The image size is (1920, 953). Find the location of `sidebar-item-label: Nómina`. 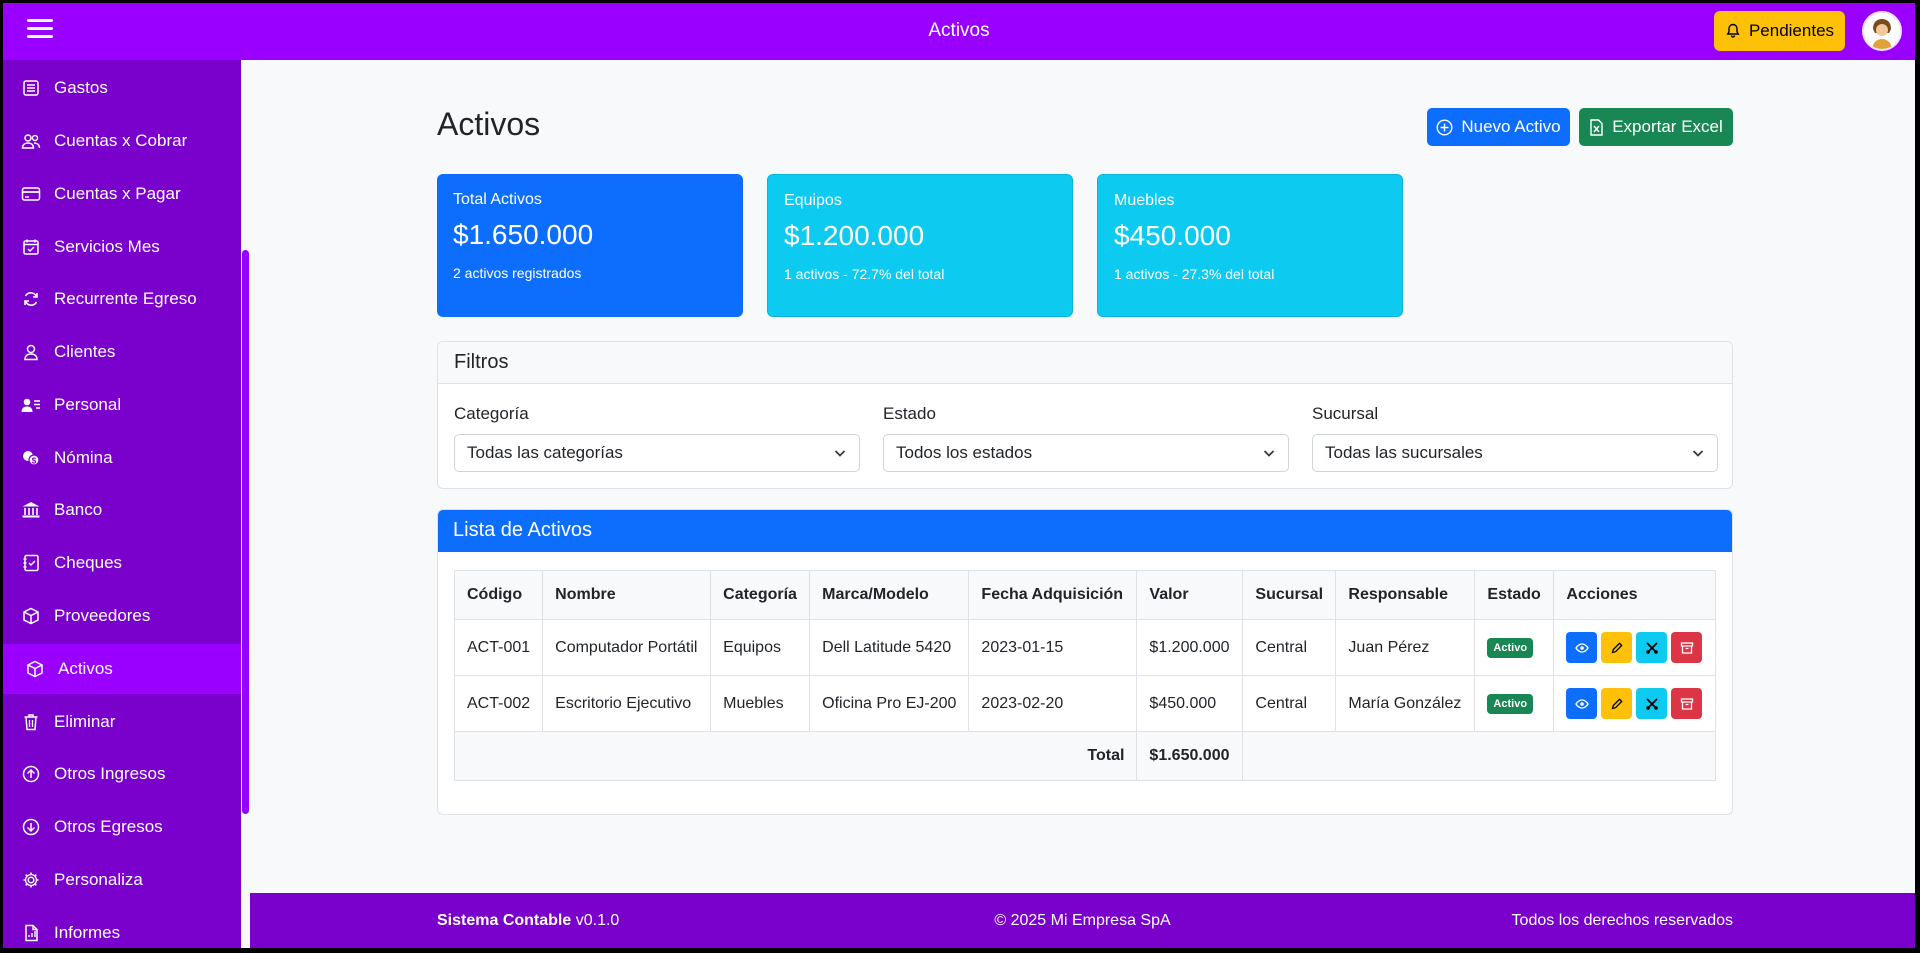

sidebar-item-label: Nómina is located at coordinates (83, 457).